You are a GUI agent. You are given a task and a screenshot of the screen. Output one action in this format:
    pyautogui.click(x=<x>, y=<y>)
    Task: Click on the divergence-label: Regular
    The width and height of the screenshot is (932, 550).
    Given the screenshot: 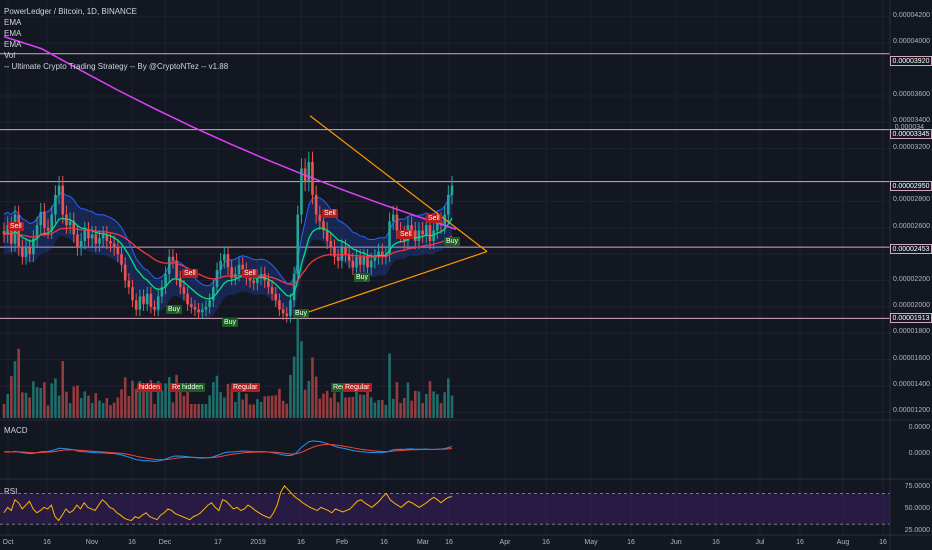 What is the action you would take?
    pyautogui.click(x=357, y=387)
    